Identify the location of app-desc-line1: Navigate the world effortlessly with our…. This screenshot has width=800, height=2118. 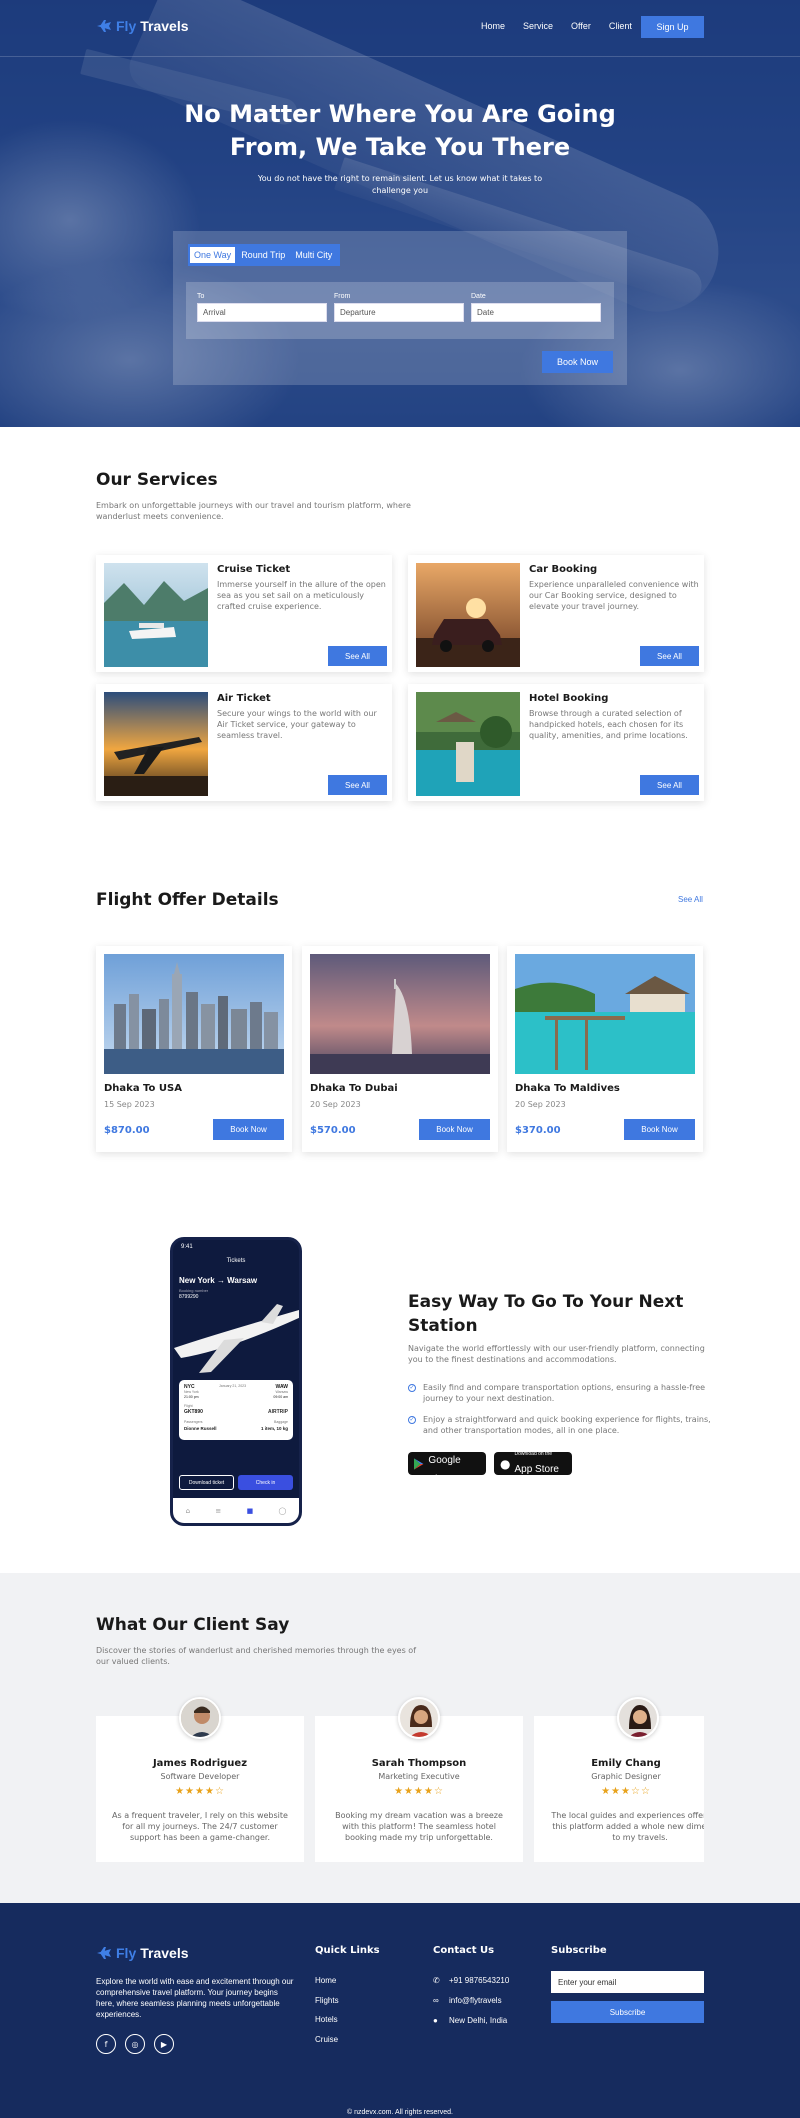
(556, 1348).